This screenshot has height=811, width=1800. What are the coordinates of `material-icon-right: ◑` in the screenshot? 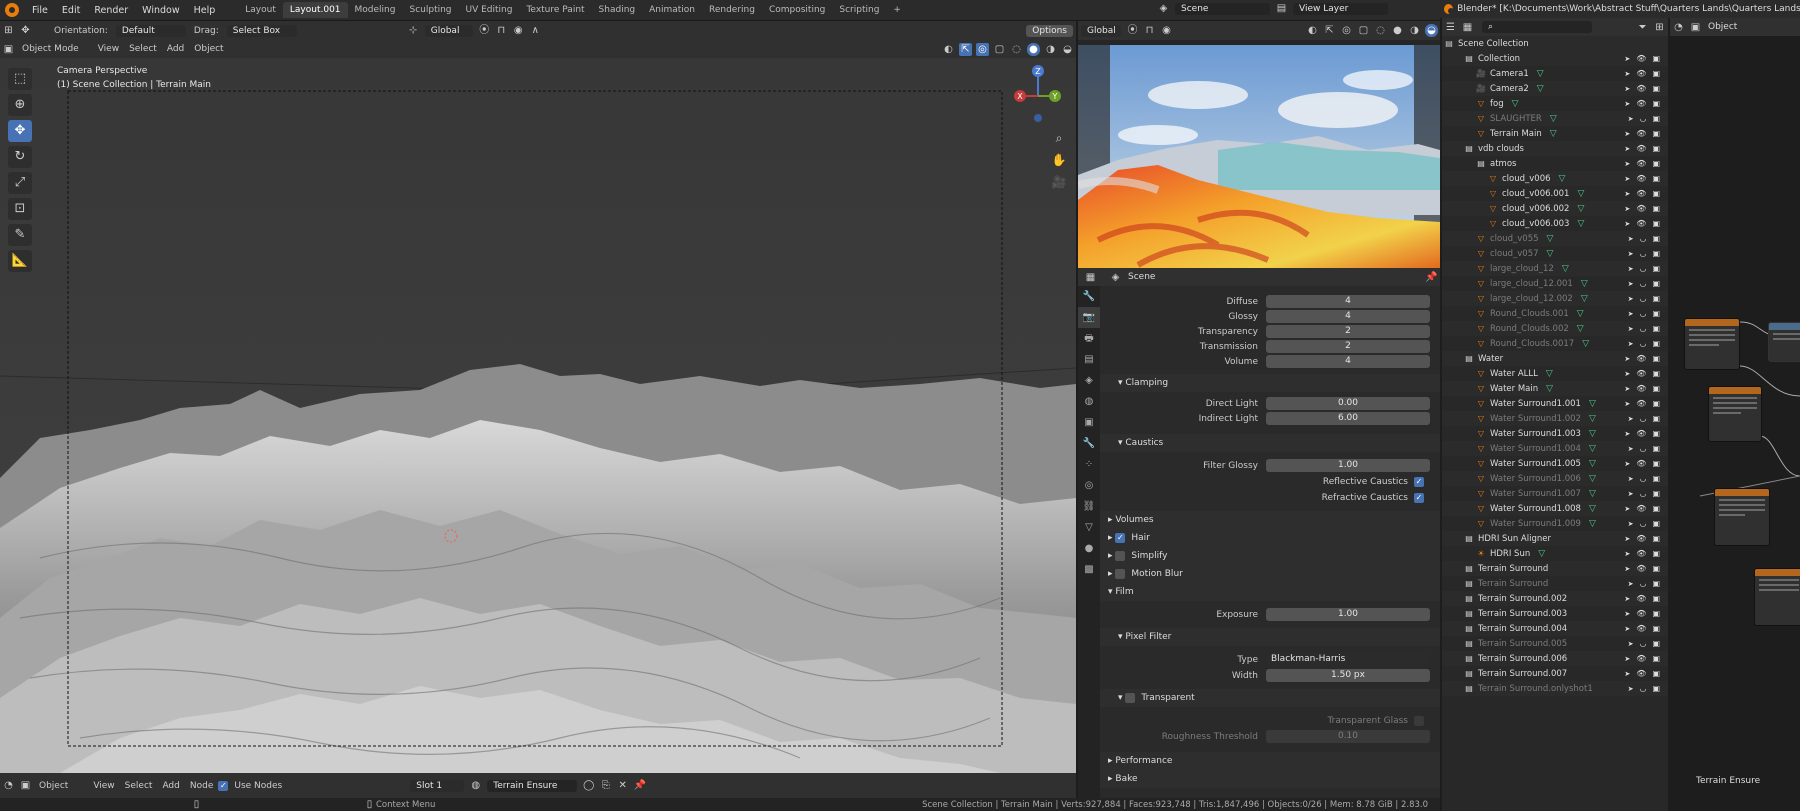 It's located at (1414, 30).